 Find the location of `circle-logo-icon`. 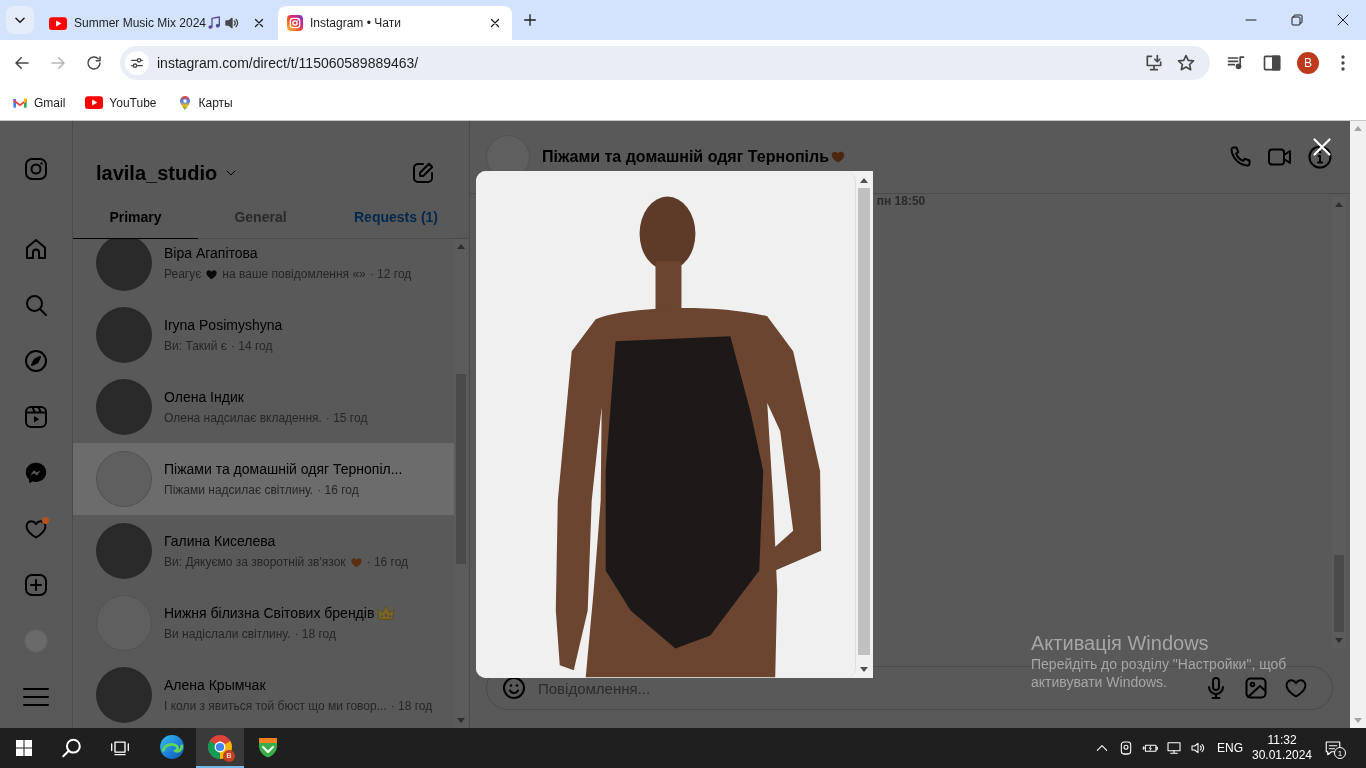

circle-logo-icon is located at coordinates (220, 747).